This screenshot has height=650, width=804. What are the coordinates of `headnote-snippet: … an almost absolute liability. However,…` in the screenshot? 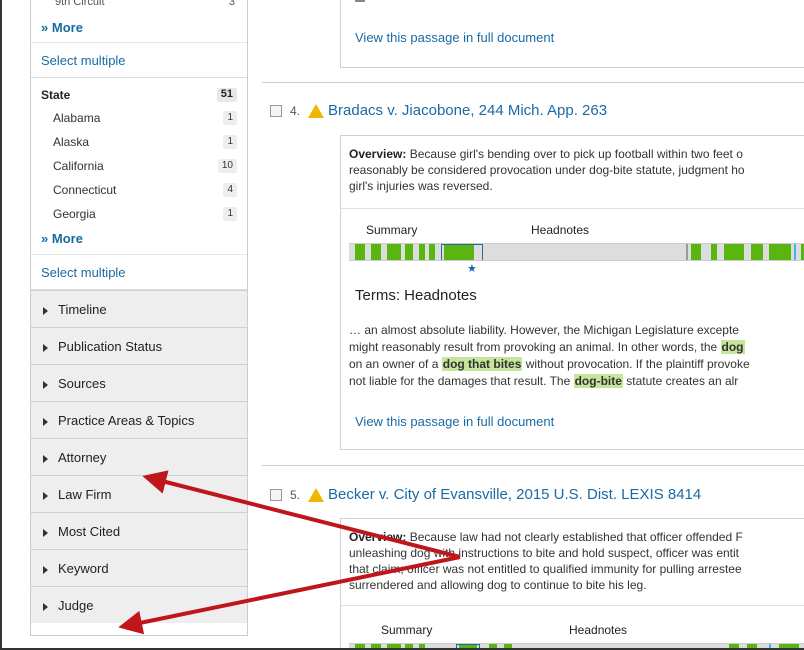 It's located at (549, 356).